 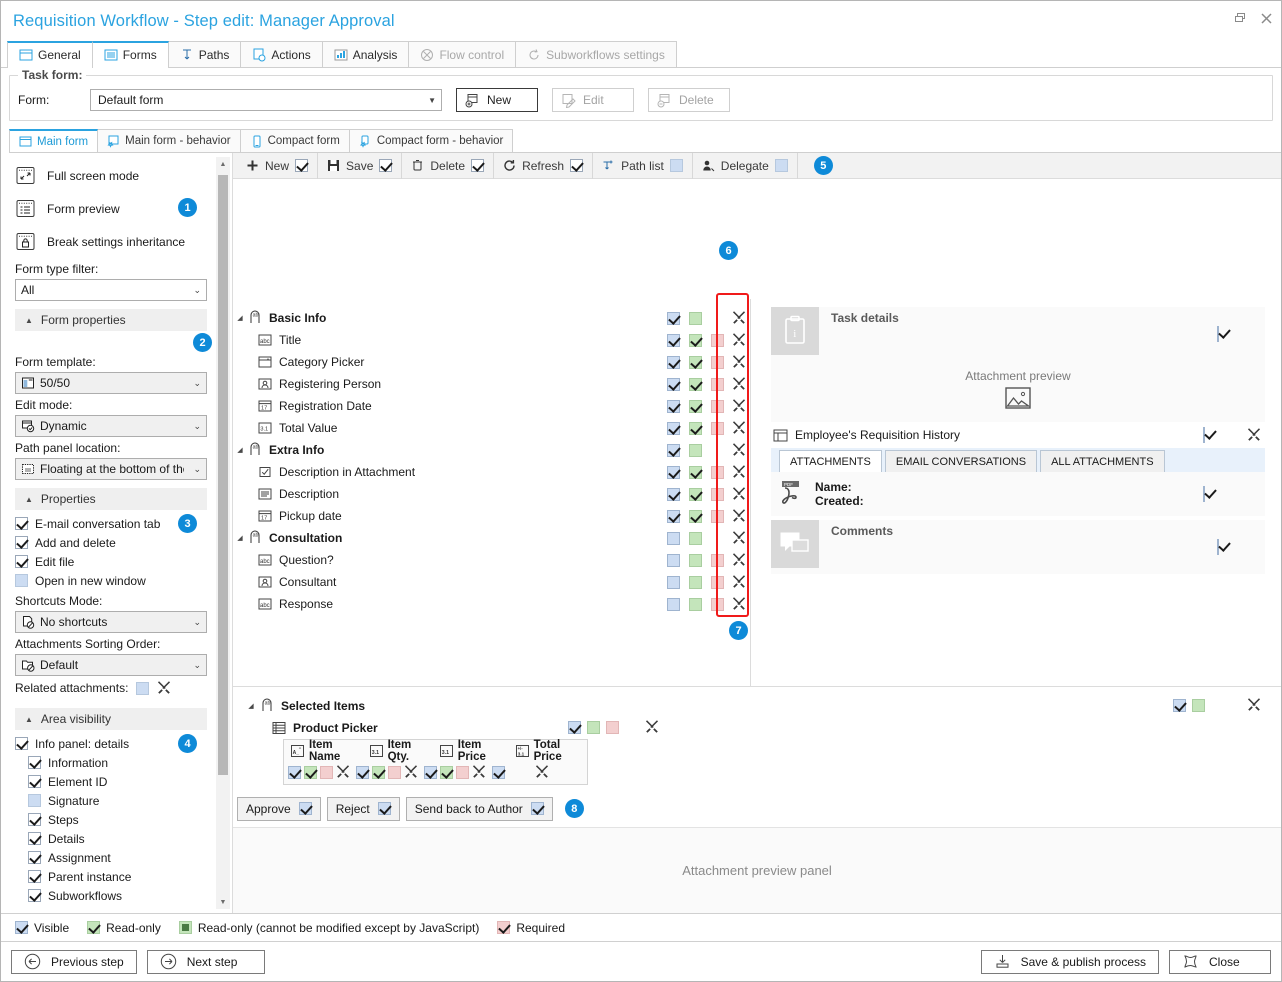 I want to click on properties-section-header: ▲ Properties, so click(x=111, y=499).